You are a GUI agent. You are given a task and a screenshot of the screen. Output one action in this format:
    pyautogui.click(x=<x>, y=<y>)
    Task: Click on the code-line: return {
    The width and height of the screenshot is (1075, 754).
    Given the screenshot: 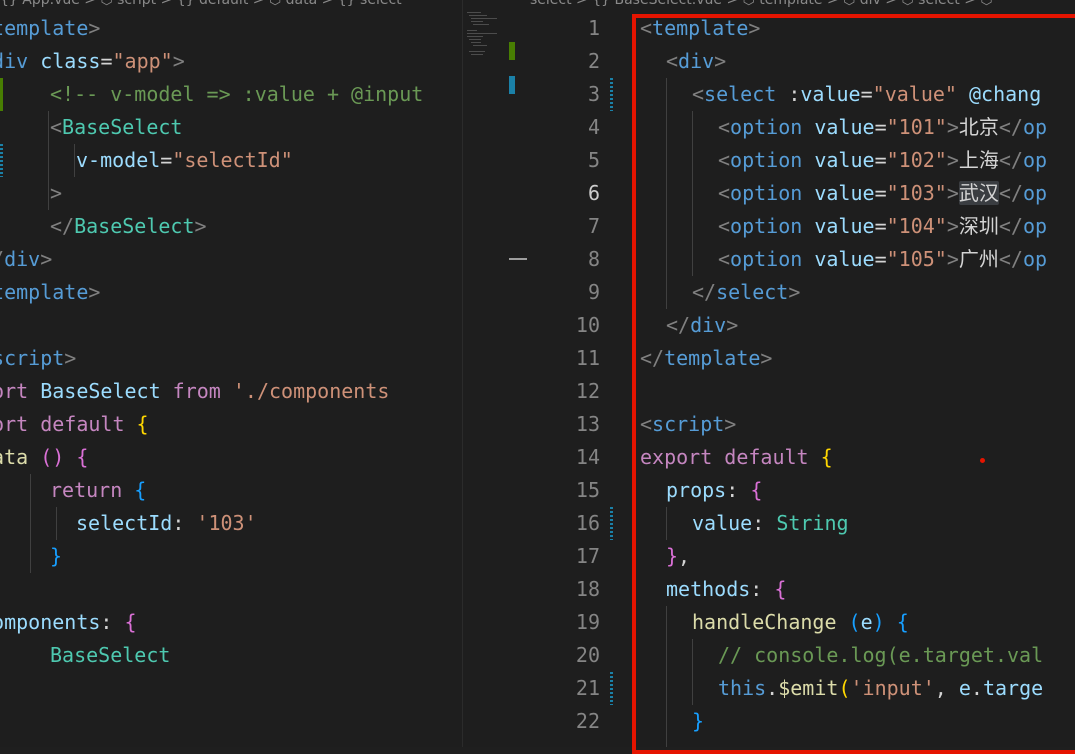 What is the action you would take?
    pyautogui.click(x=98, y=490)
    